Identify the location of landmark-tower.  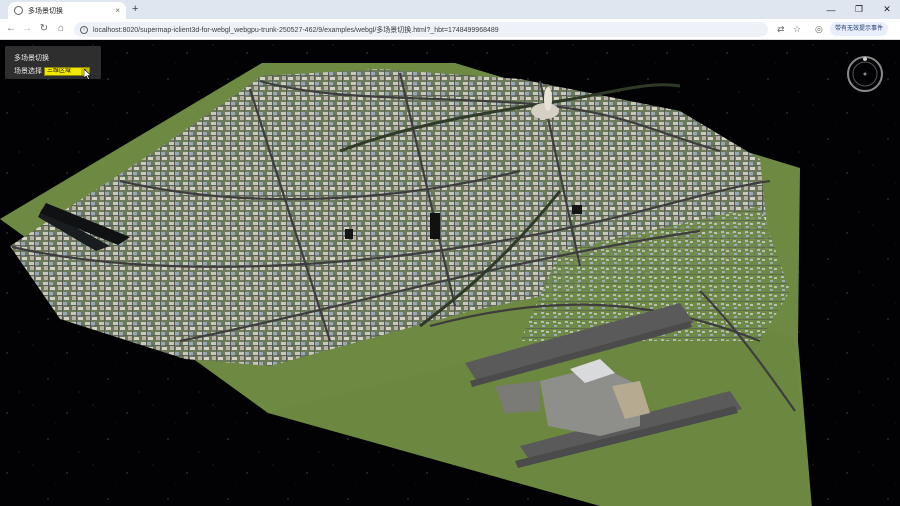
(548, 99).